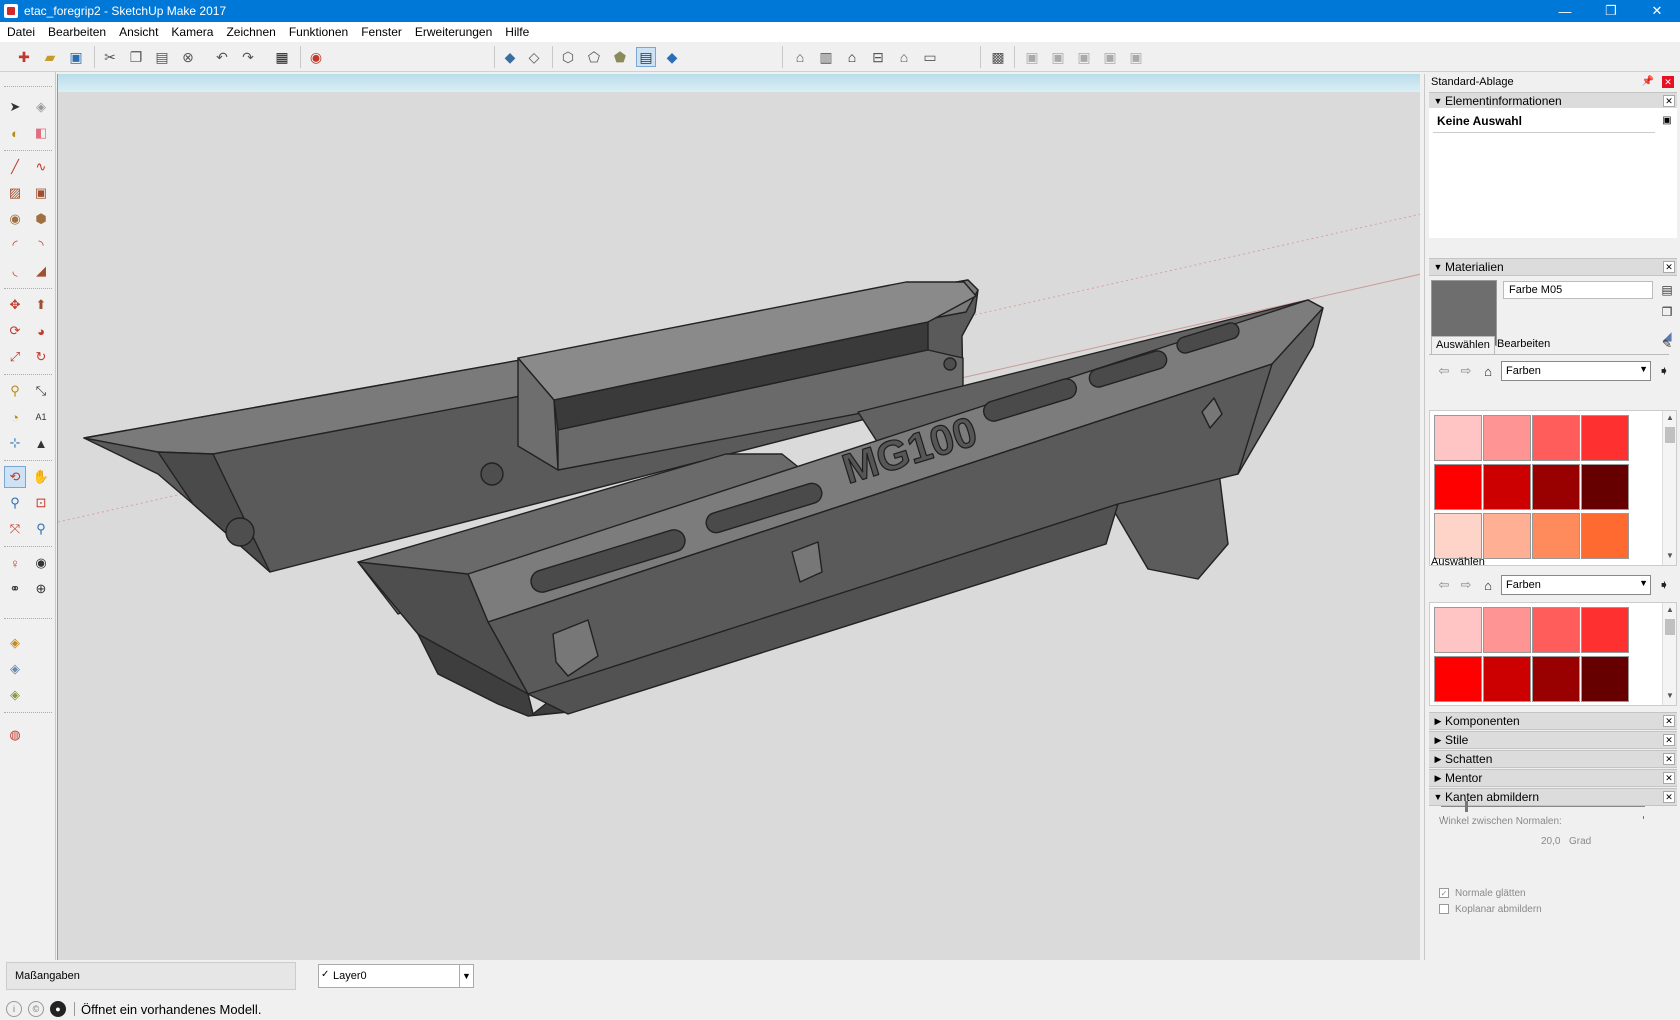  Describe the element at coordinates (1488, 371) in the screenshot. I see `home-icon: ⌂` at that location.